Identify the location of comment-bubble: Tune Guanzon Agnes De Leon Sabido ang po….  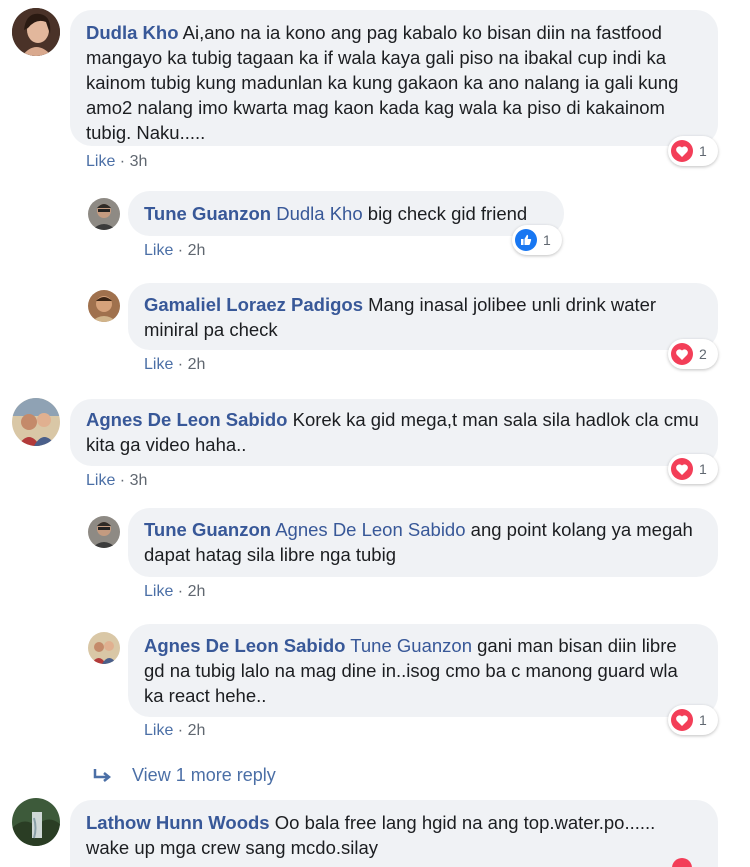
(423, 542).